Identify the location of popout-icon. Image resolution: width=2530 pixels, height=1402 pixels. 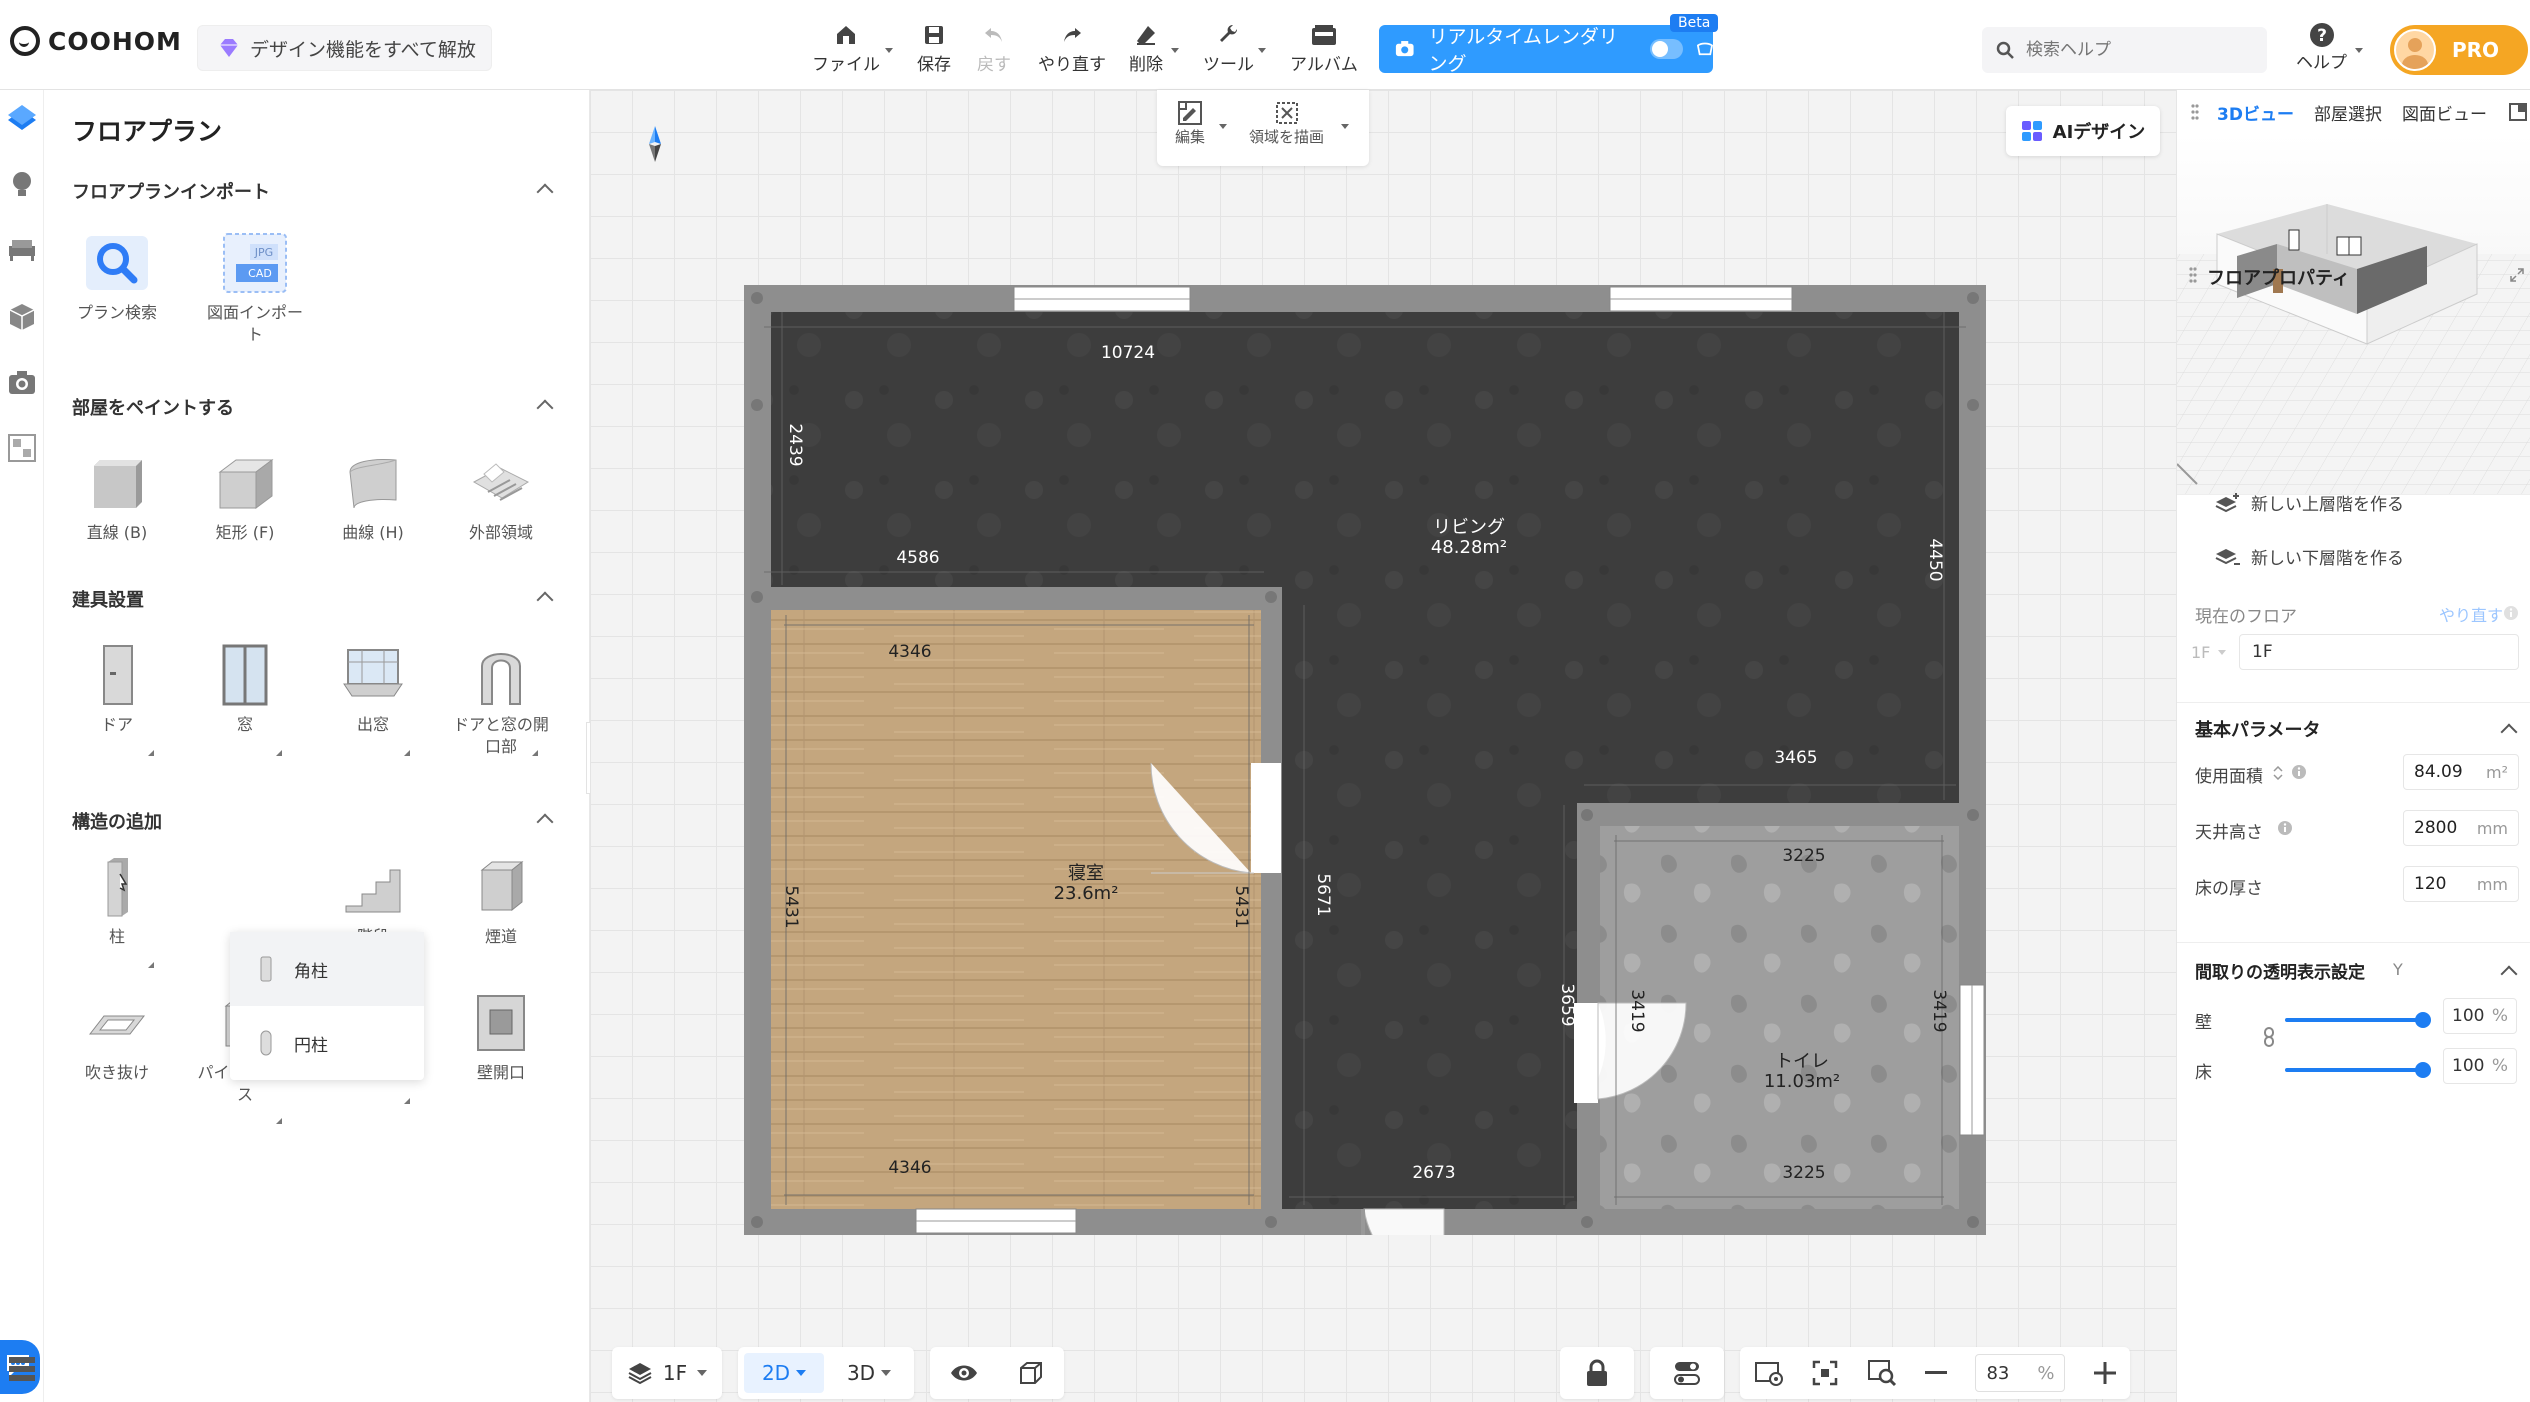
(2518, 112).